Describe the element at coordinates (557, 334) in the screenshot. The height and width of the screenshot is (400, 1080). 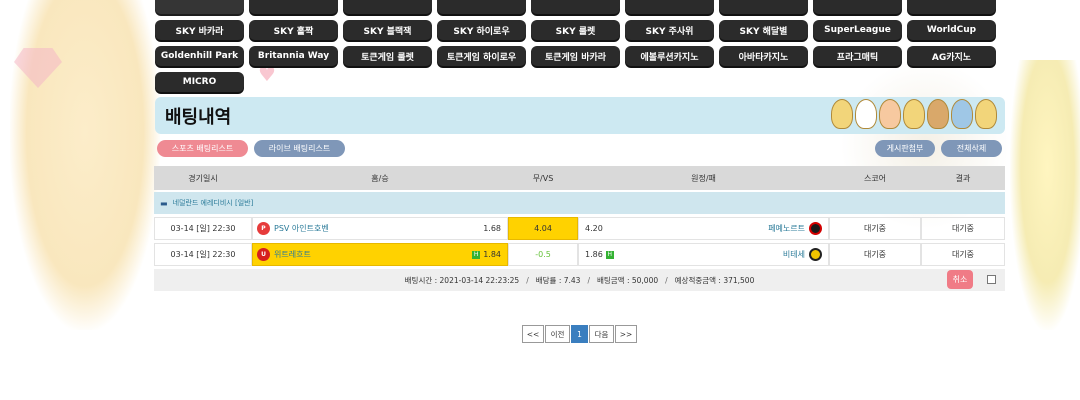
I see `prev-page-button: 이전` at that location.